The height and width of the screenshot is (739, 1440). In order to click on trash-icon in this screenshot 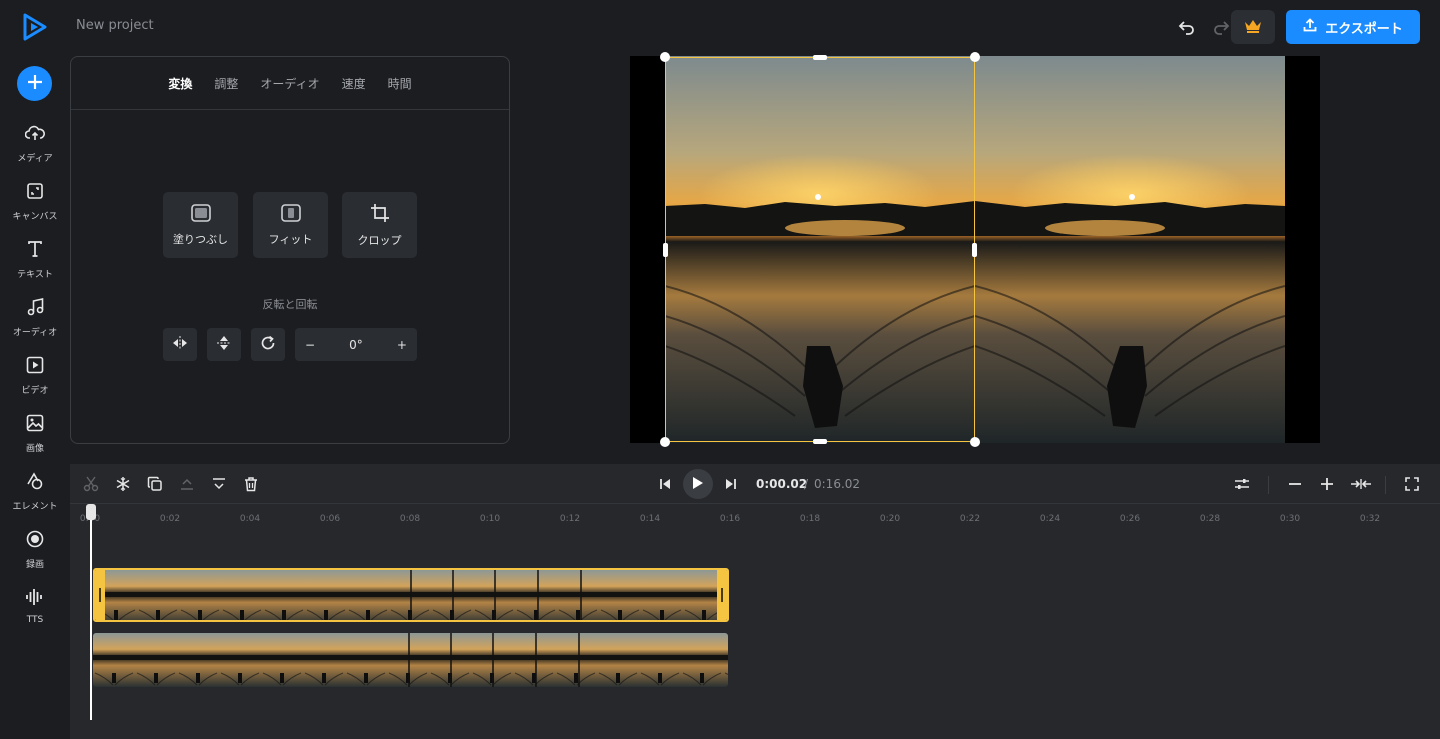, I will do `click(251, 484)`.